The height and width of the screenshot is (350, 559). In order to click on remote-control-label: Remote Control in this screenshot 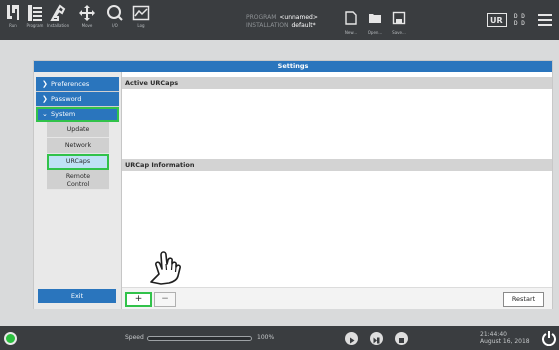, I will do `click(78, 180)`.